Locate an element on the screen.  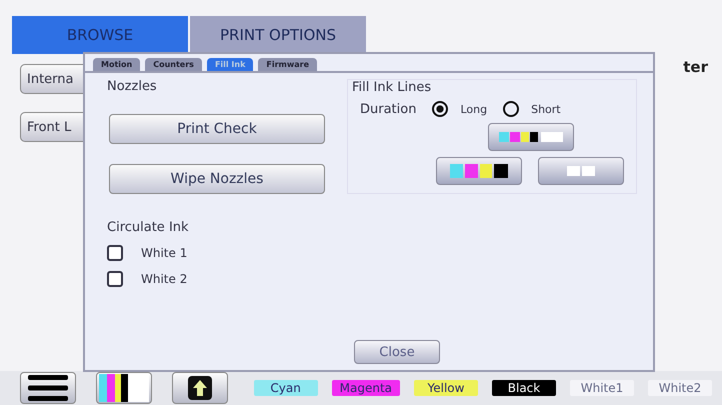
main-tab: BROWSE is located at coordinates (100, 35).